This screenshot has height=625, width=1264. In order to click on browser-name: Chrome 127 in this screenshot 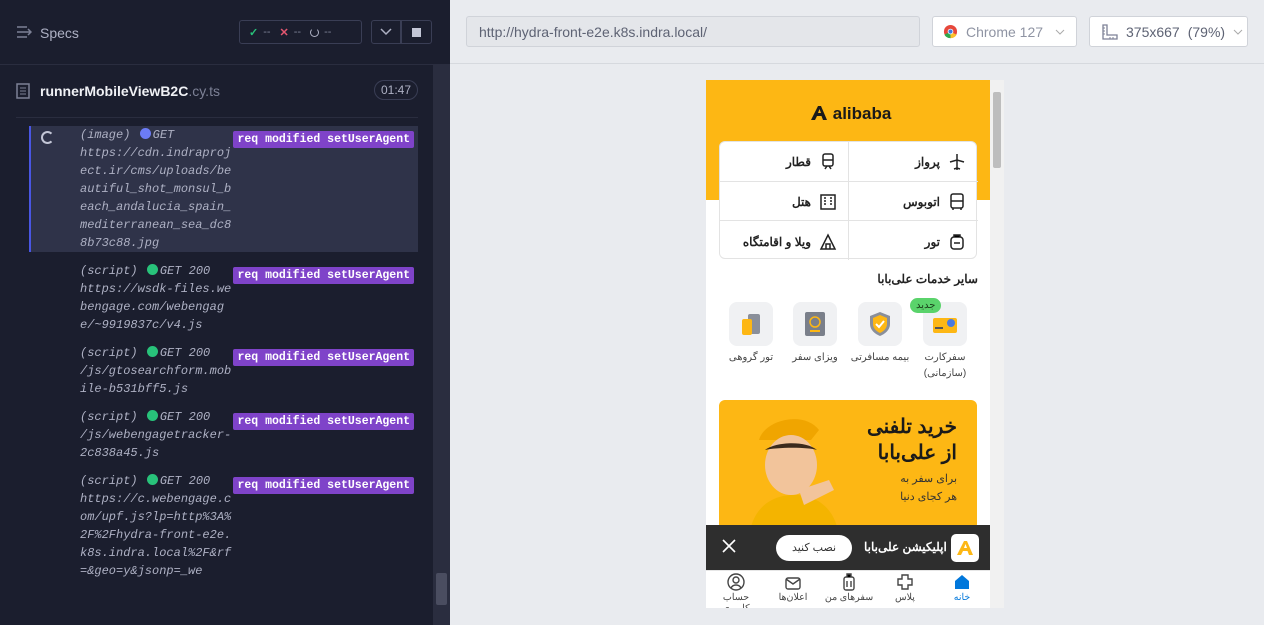, I will do `click(1005, 31)`.